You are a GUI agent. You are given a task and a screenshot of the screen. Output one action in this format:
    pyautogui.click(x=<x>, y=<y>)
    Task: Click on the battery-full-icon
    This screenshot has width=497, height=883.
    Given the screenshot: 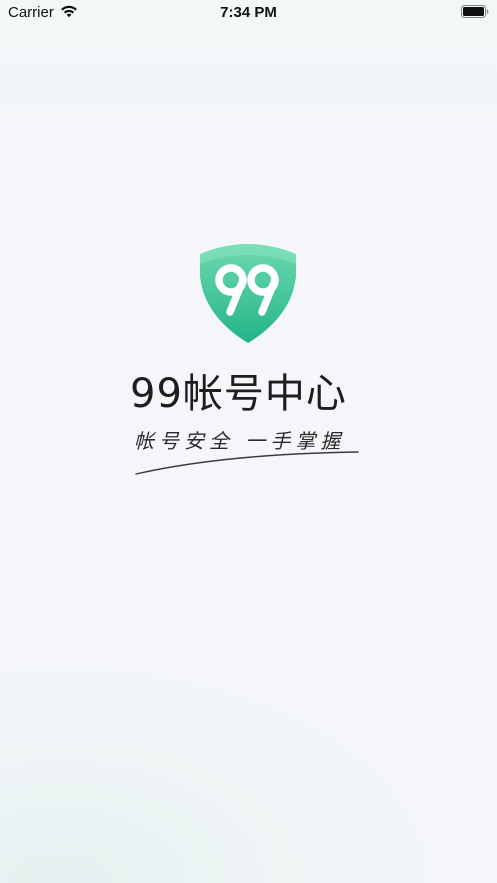 What is the action you would take?
    pyautogui.click(x=475, y=11)
    